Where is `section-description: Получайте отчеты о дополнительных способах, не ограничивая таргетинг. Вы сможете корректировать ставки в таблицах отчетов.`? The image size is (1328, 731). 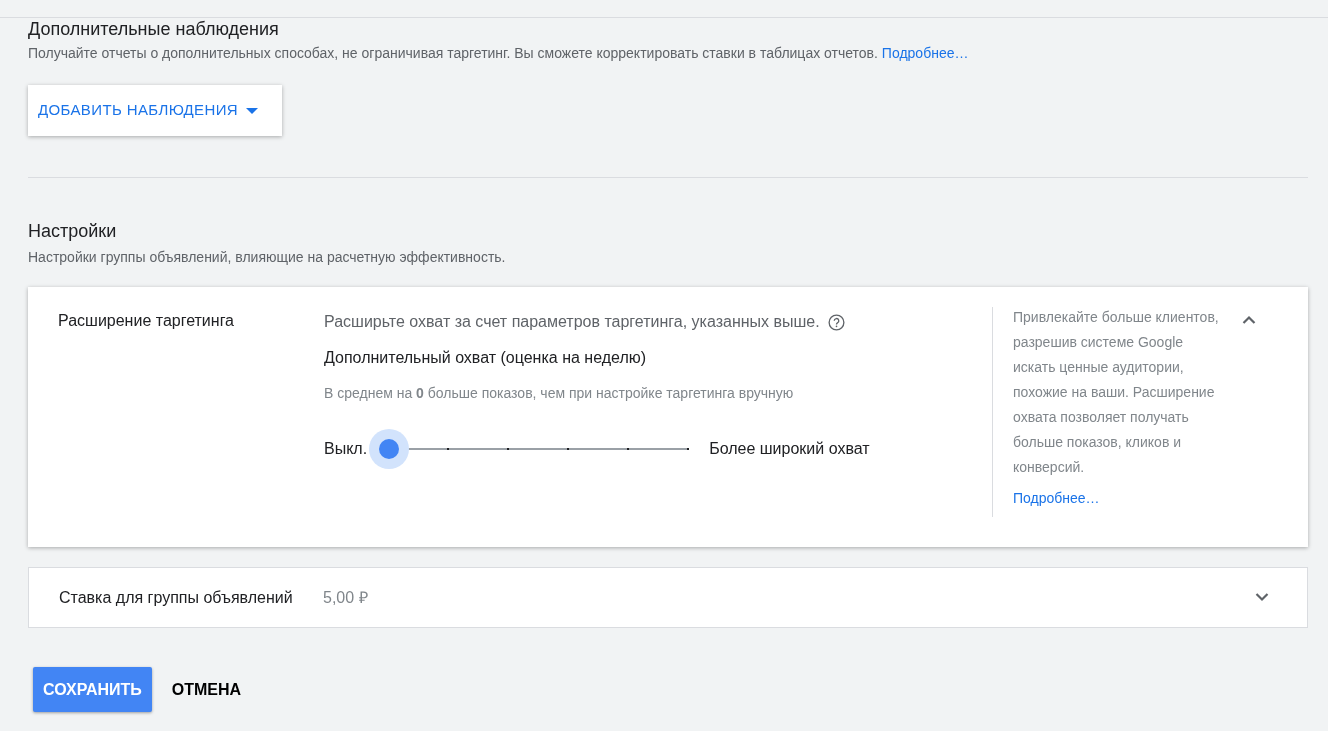
section-description: Получайте отчеты о дополнительных способах, не ограничивая таргетинг. Вы сможете корректировать ставки в таблицах отчетов. is located at coordinates (453, 53).